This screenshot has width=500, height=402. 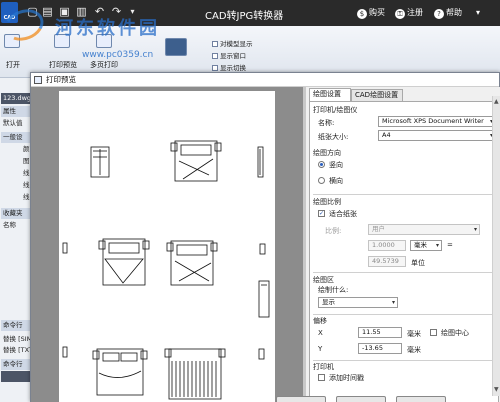 I want to click on tab-cad-draw-settings: CAD绘图设置, so click(x=377, y=95).